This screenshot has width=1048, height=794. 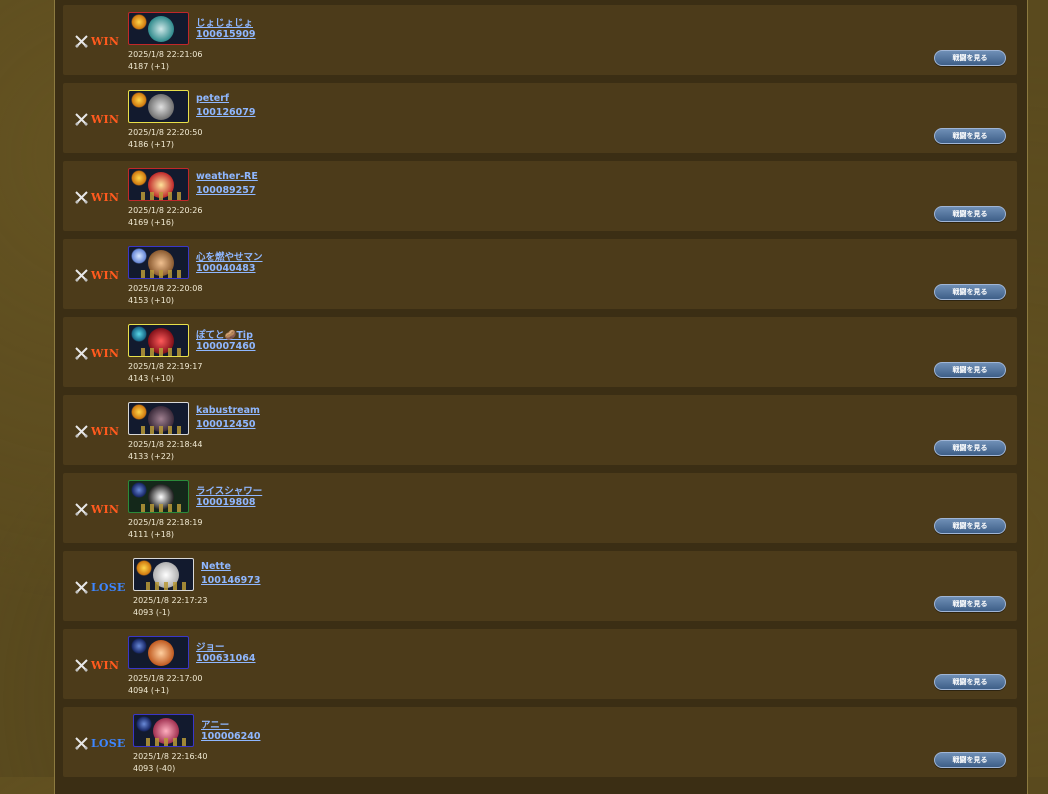 What do you see at coordinates (165, 366) in the screenshot?
I see `match-time: 2025/1/8 22:19:17` at bounding box center [165, 366].